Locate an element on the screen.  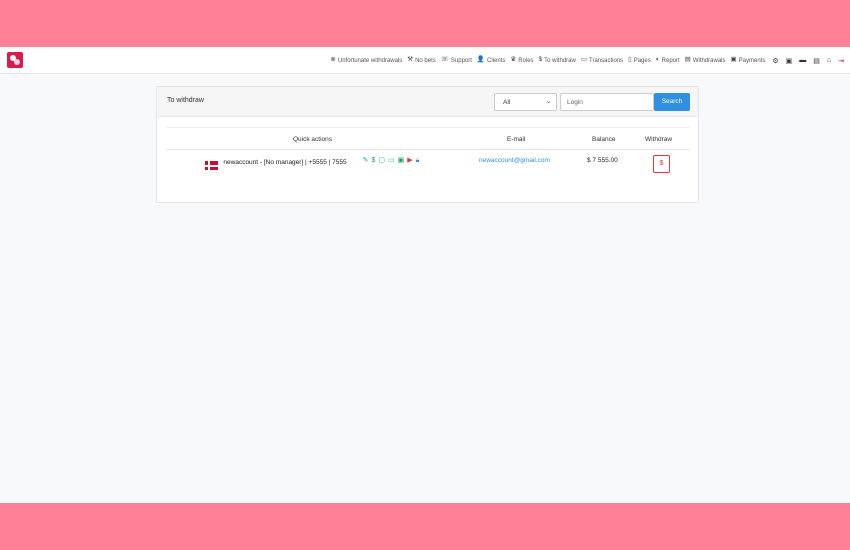
login-search-input: Login is located at coordinates (607, 102).